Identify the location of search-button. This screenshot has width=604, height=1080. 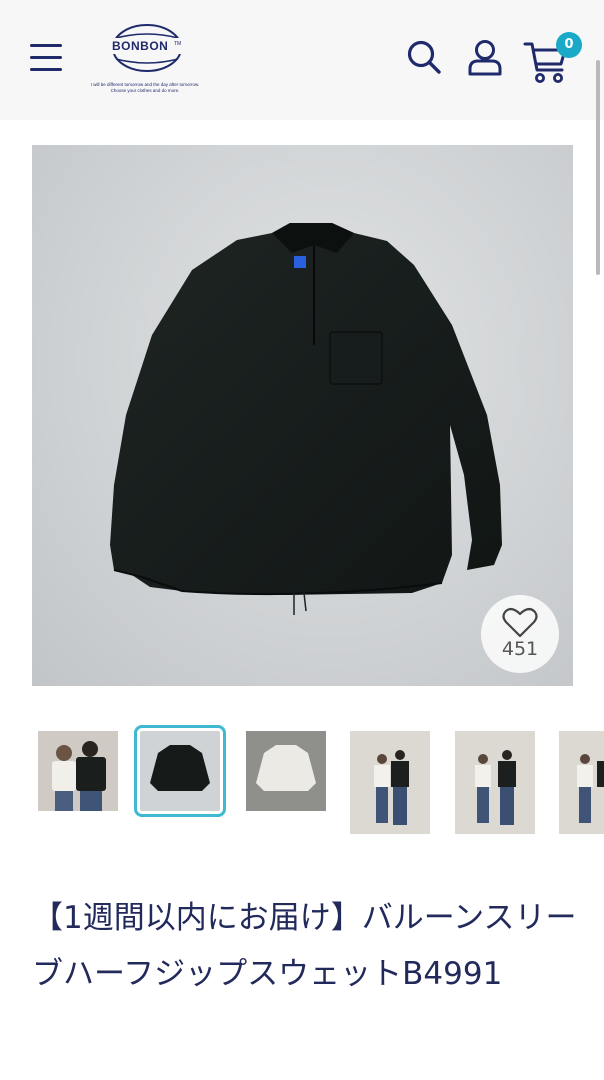
(424, 58).